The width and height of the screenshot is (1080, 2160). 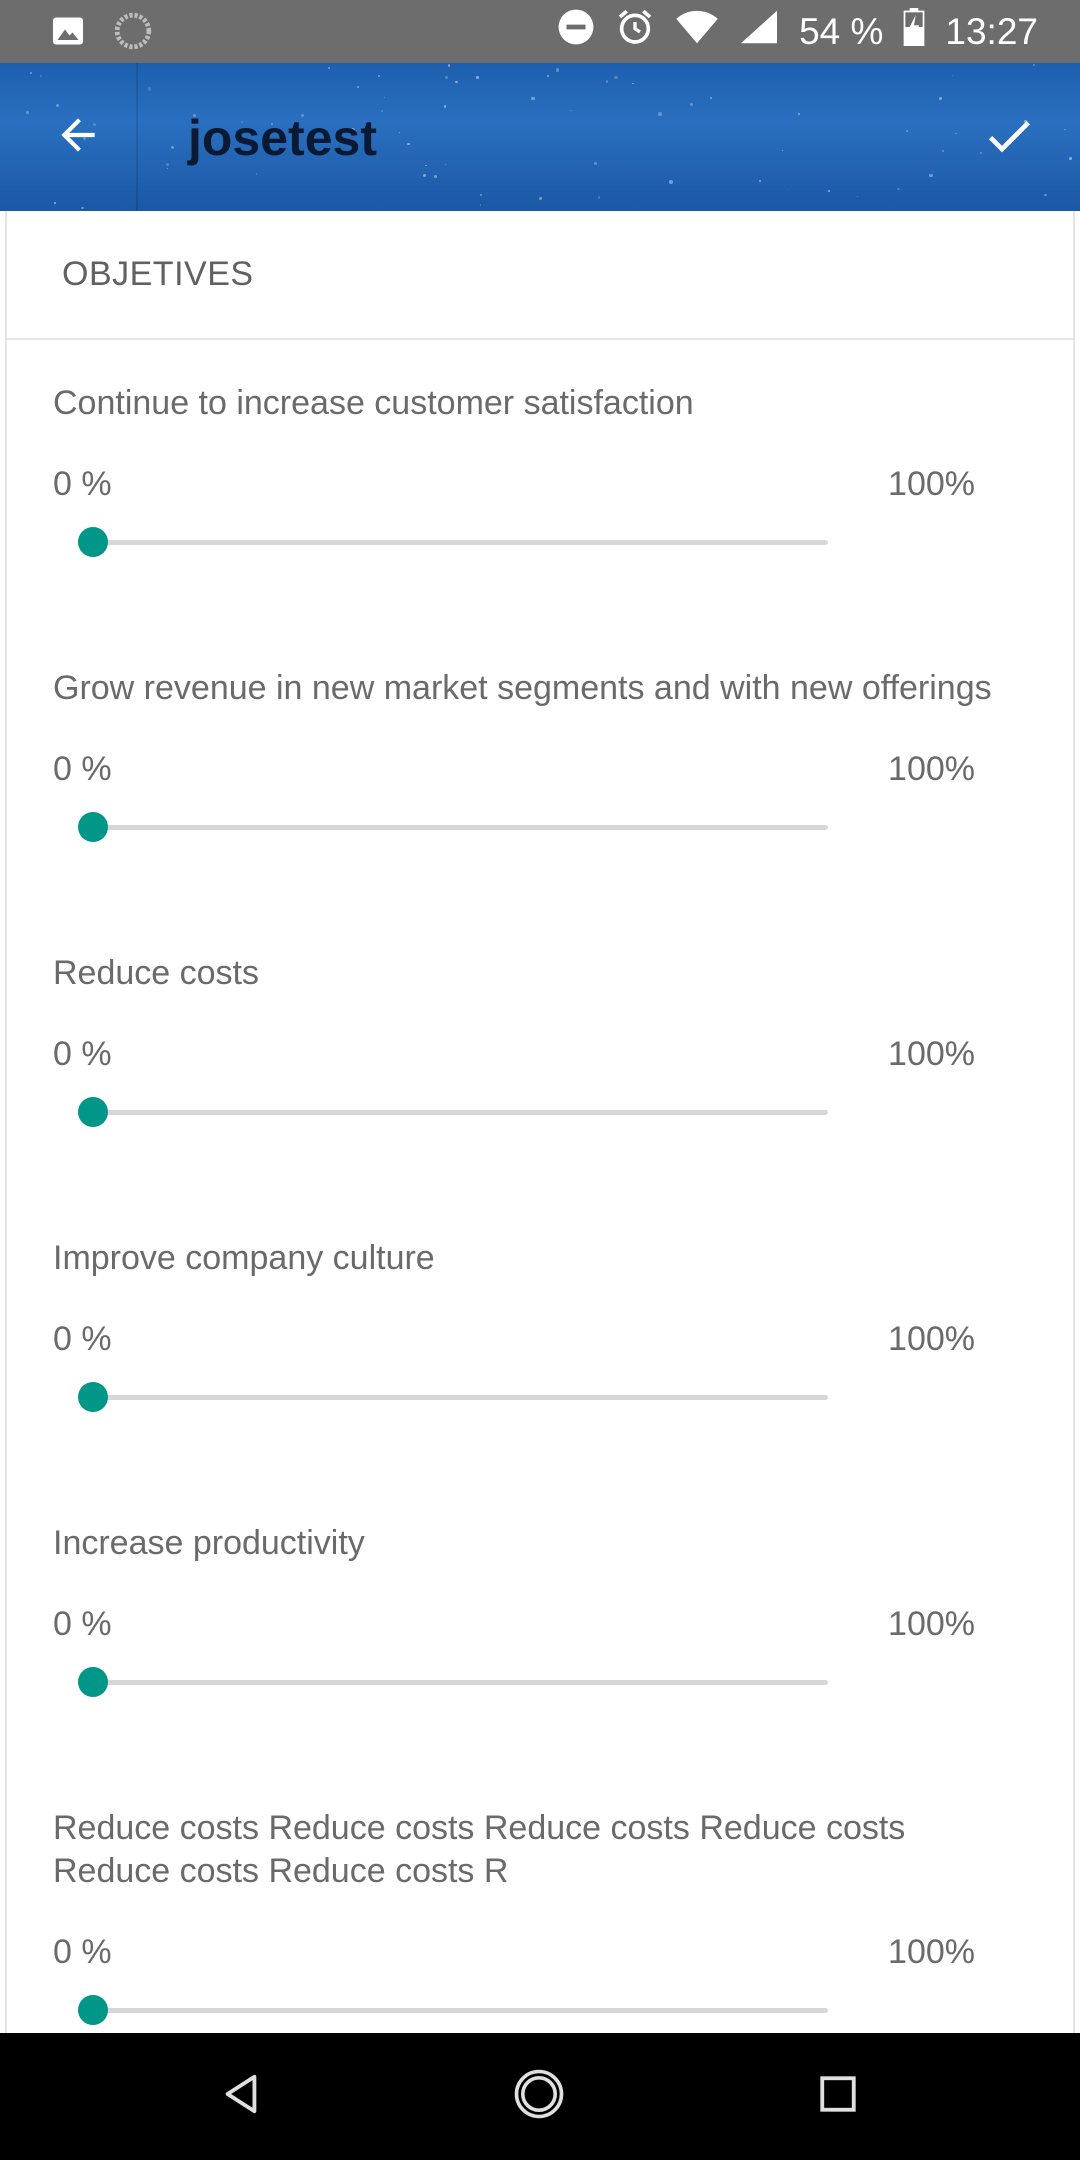 What do you see at coordinates (244, 1258) in the screenshot?
I see `objective-label: Improve company culture` at bounding box center [244, 1258].